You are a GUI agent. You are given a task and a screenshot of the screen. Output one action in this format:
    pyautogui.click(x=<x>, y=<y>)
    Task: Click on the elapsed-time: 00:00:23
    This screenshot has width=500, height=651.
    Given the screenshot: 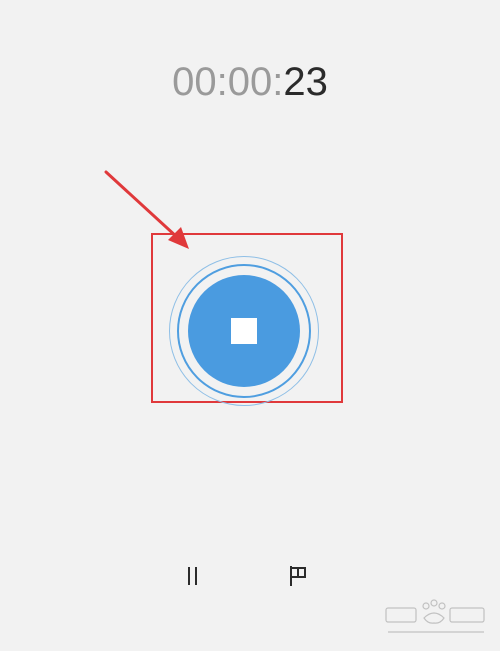 What is the action you would take?
    pyautogui.click(x=250, y=82)
    